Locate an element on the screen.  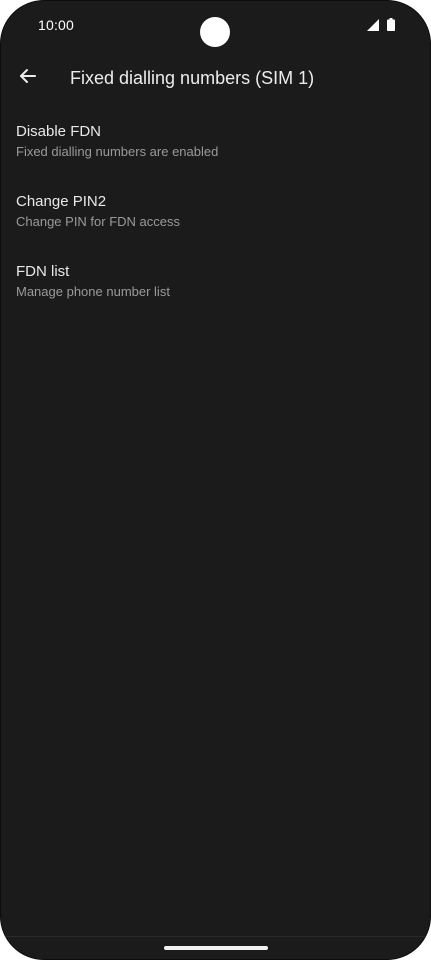
pref-summary: Change PIN for FDN access is located at coordinates (98, 221).